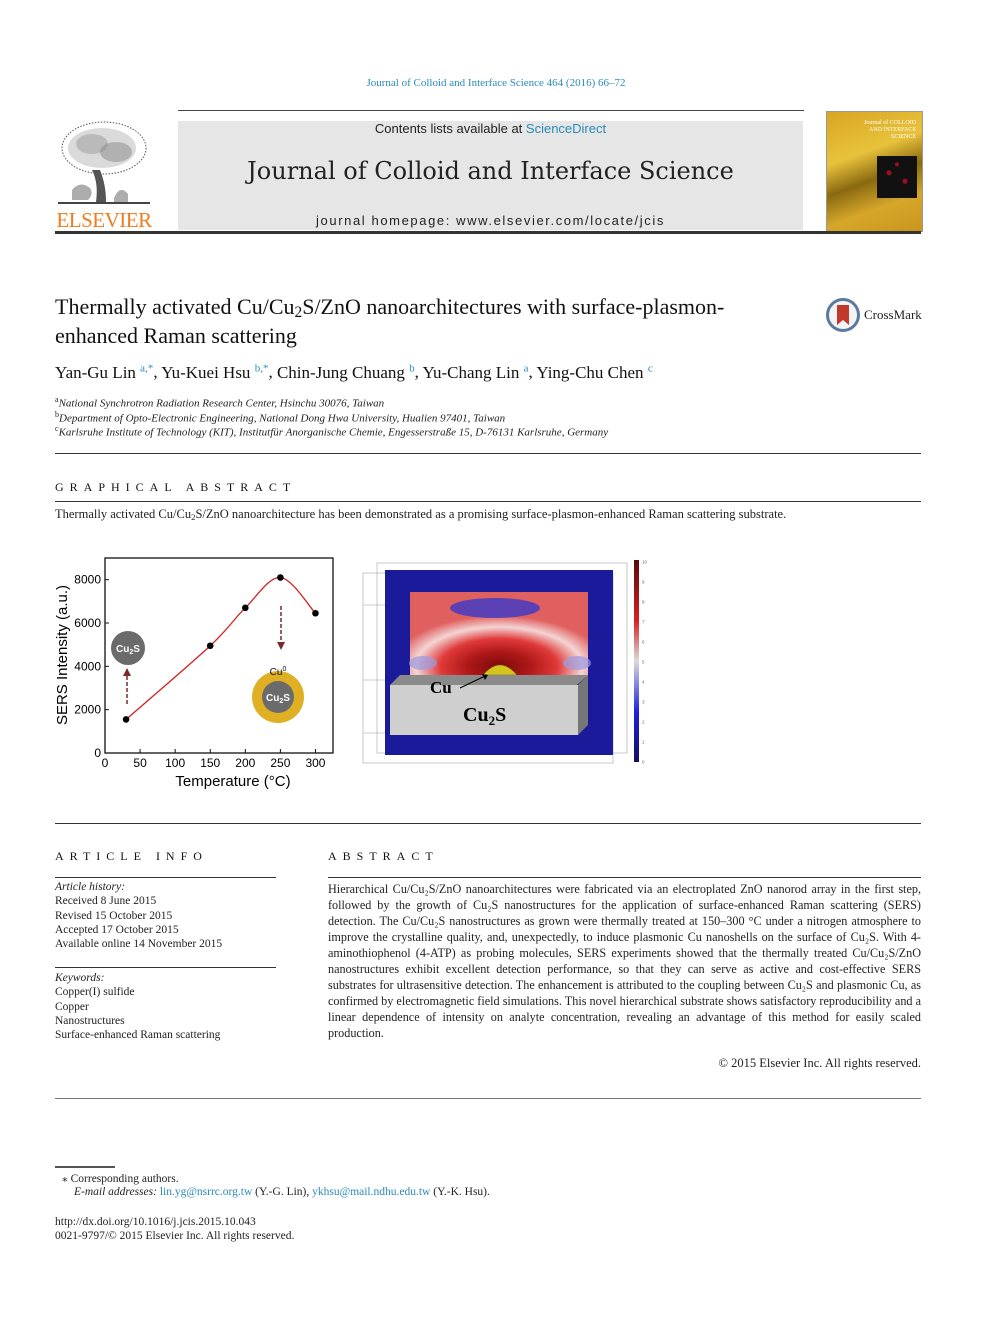 Image resolution: width=992 pixels, height=1323 pixels. I want to click on colorbar-tick-label: 10, so click(645, 562).